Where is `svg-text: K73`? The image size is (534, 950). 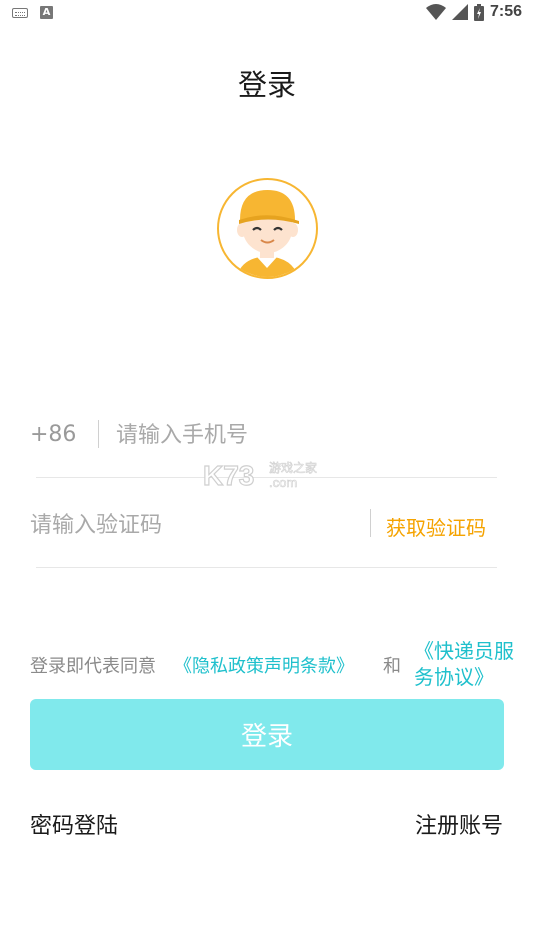 svg-text: K73 is located at coordinates (228, 475).